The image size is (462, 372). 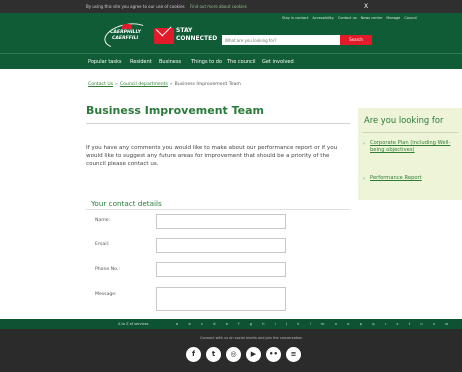 I want to click on stay-connected-line1: STAY, so click(x=184, y=30).